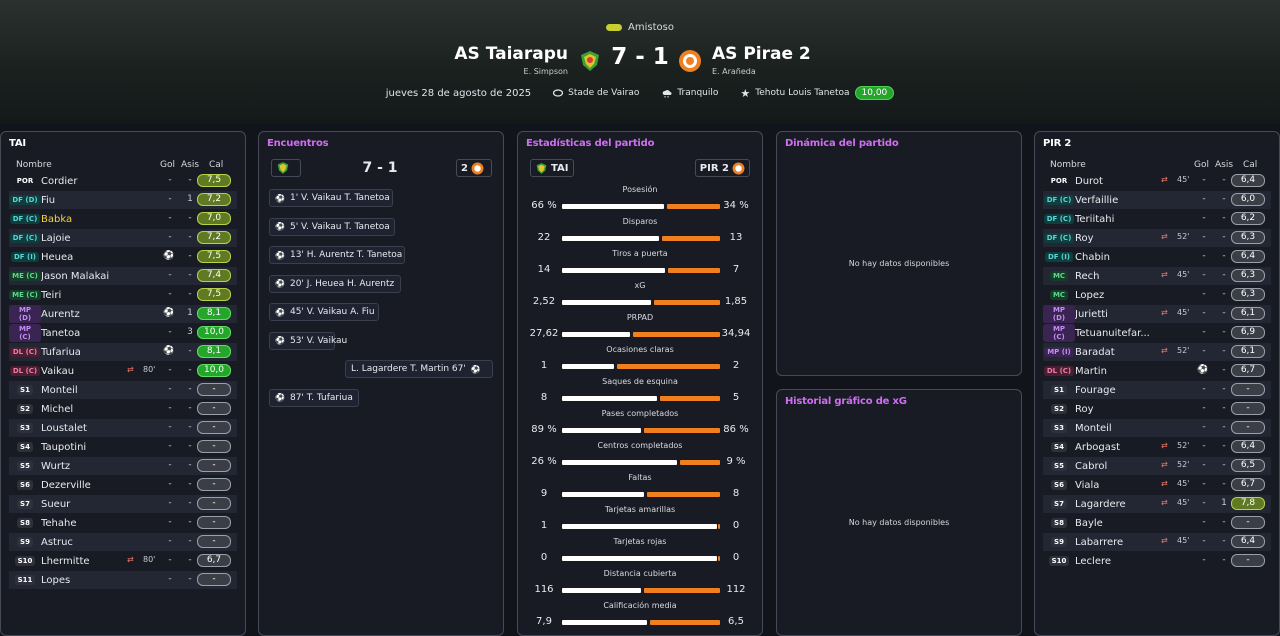 This screenshot has width=1280, height=636. Describe the element at coordinates (736, 621) in the screenshot. I see `stat-away-value: 6,5` at that location.